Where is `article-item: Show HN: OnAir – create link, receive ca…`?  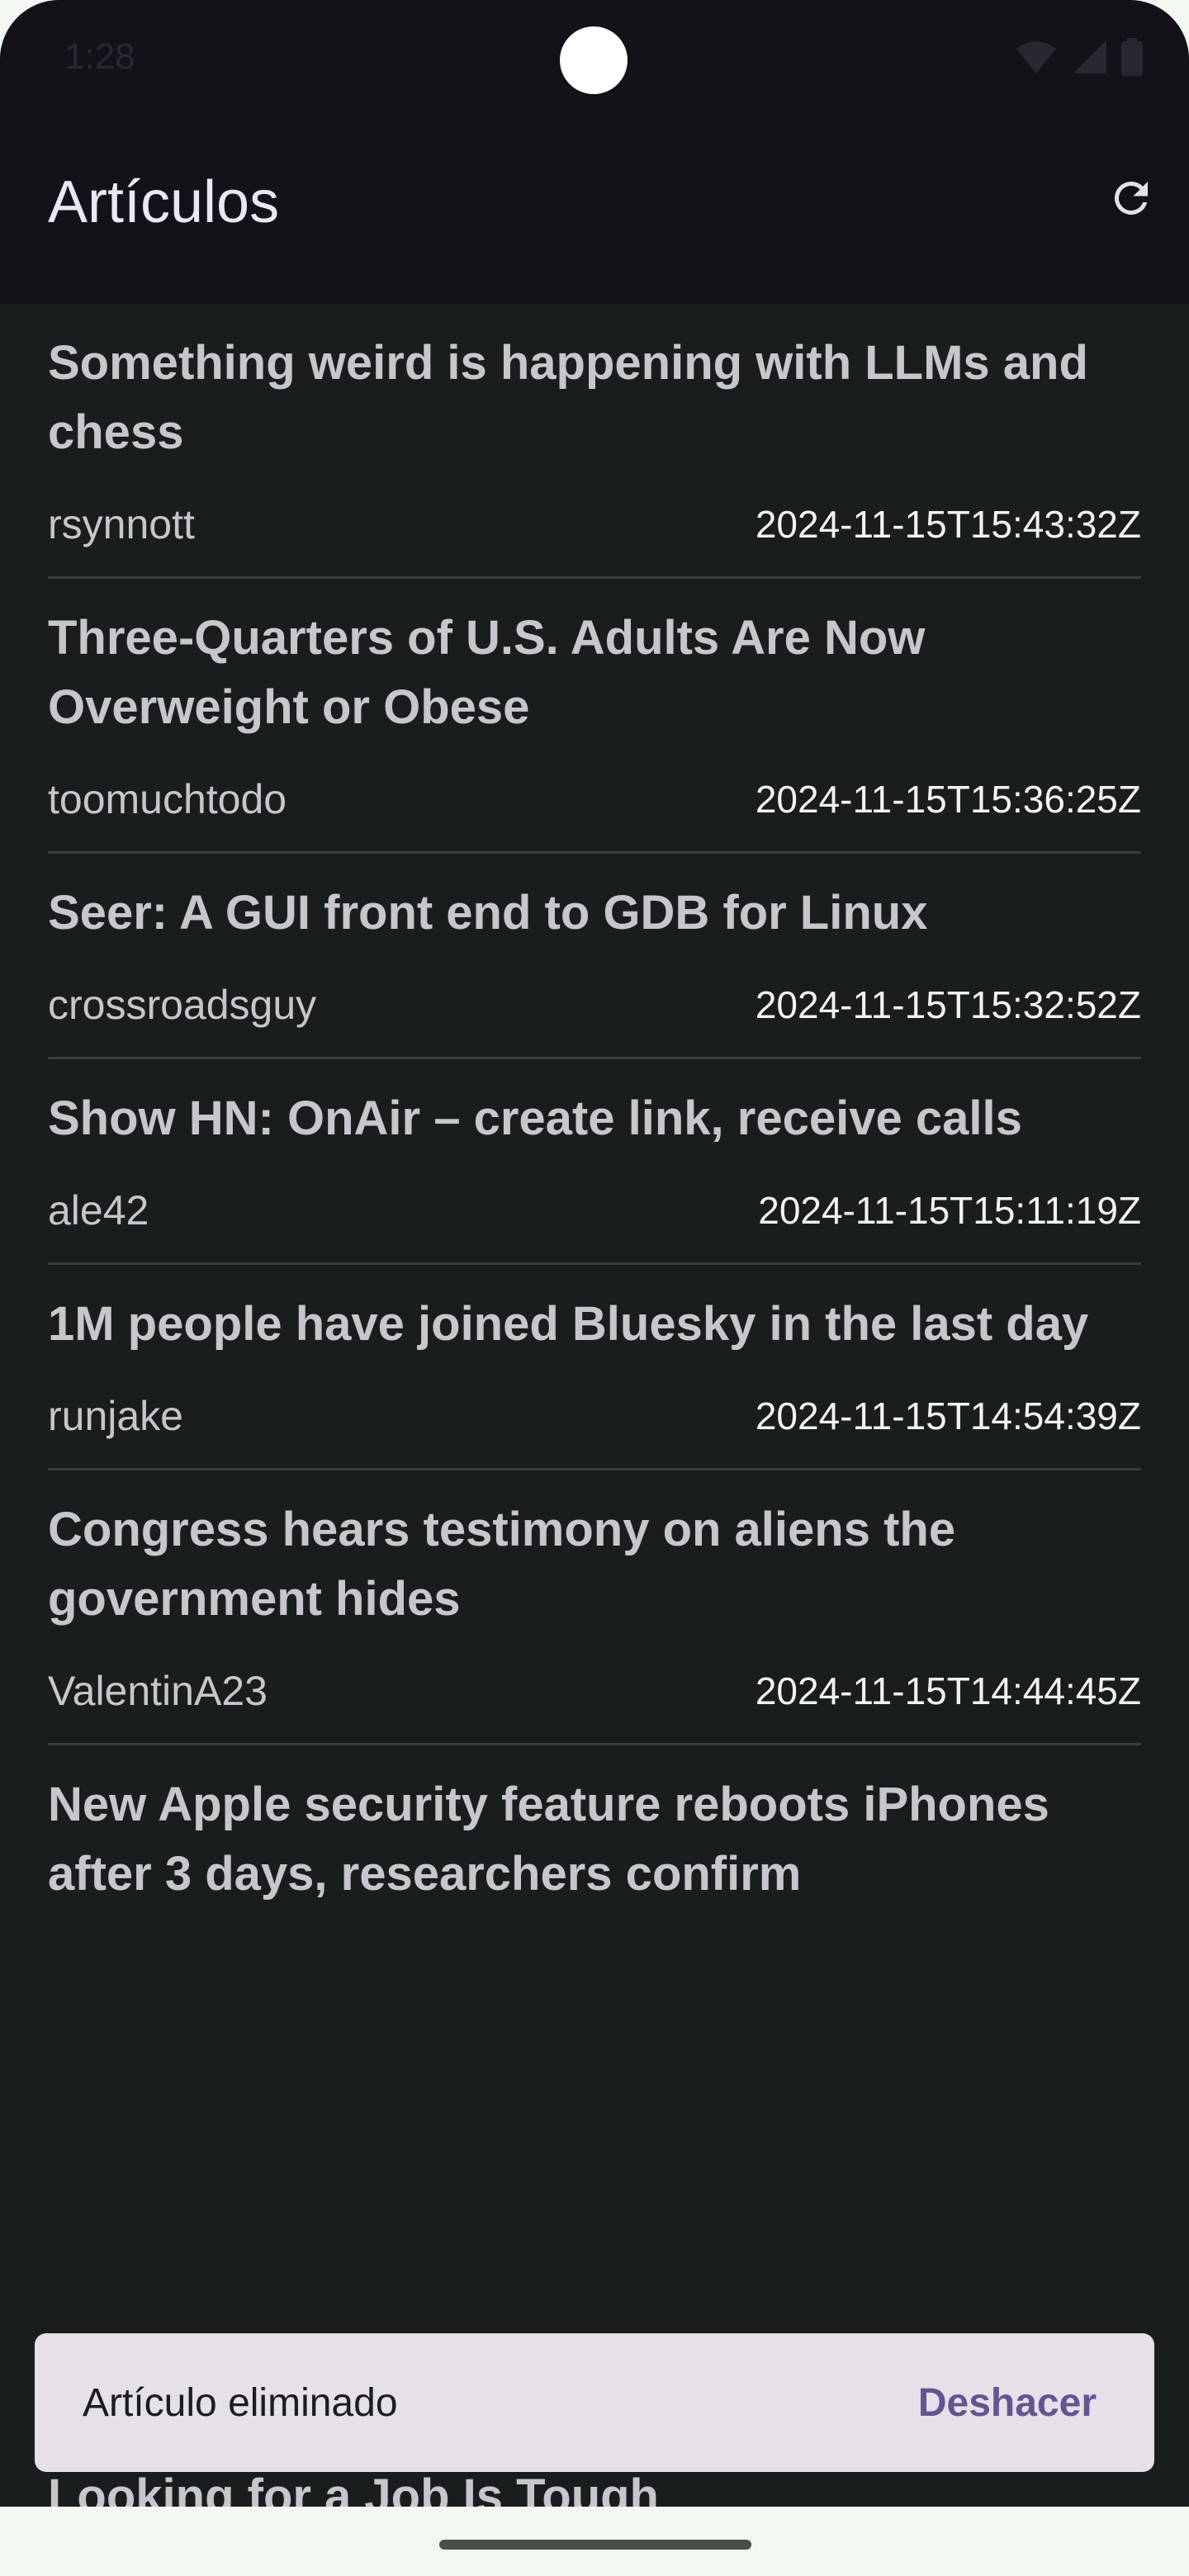 article-item: Show HN: OnAir – create link, receive ca… is located at coordinates (594, 1162).